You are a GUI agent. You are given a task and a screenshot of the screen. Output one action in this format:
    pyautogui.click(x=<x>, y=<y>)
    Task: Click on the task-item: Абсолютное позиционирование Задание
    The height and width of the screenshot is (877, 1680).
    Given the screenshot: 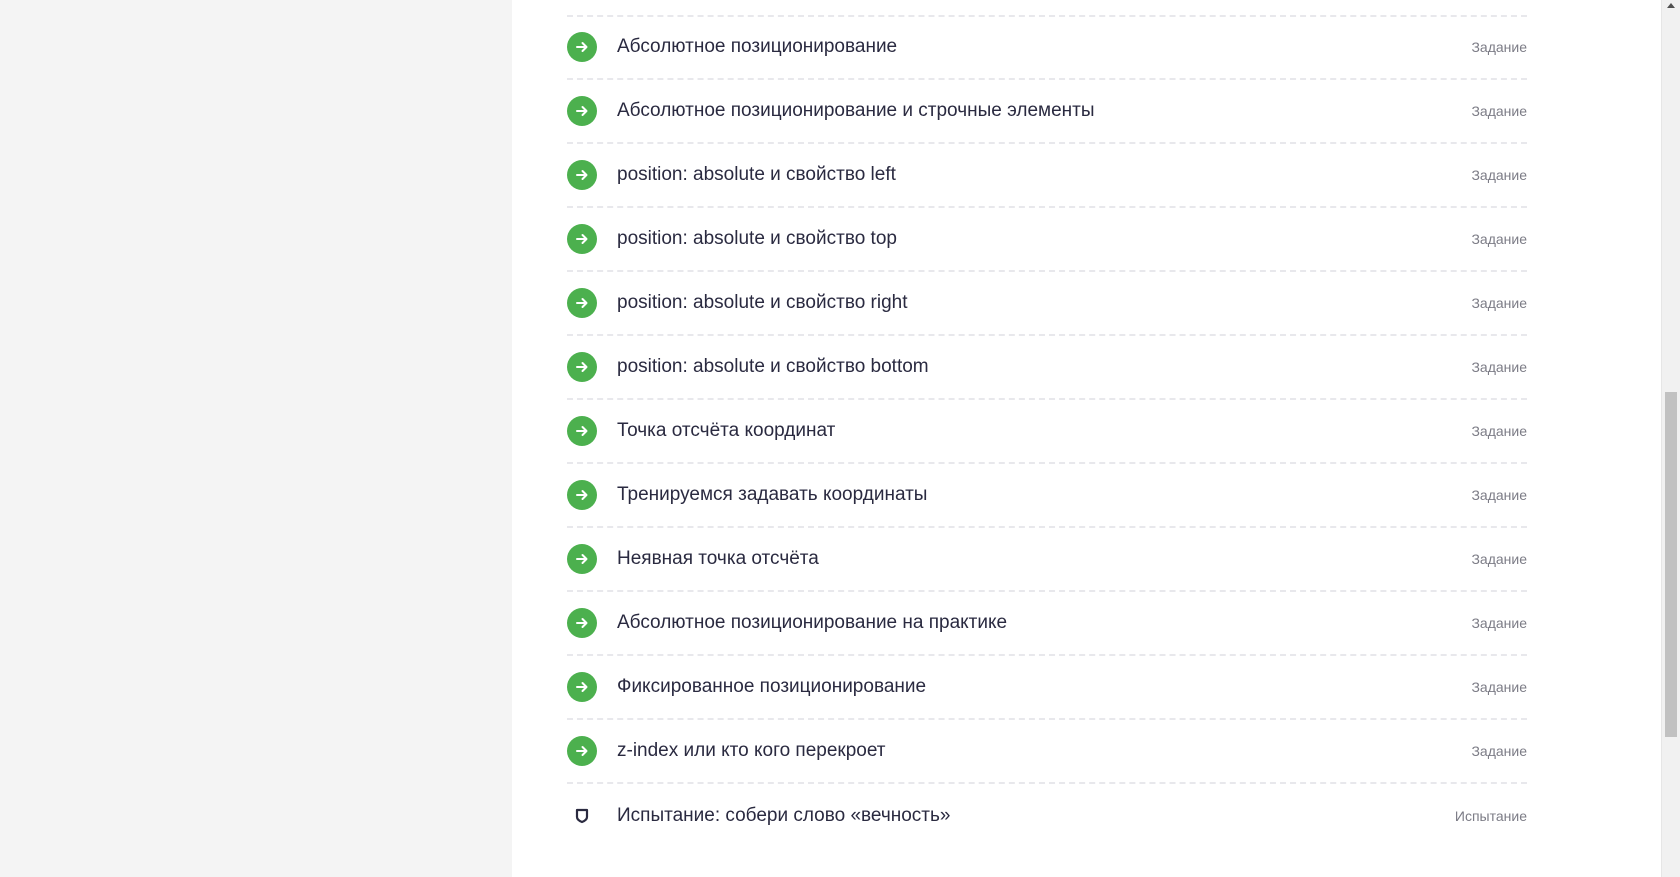 What is the action you would take?
    pyautogui.click(x=1047, y=48)
    